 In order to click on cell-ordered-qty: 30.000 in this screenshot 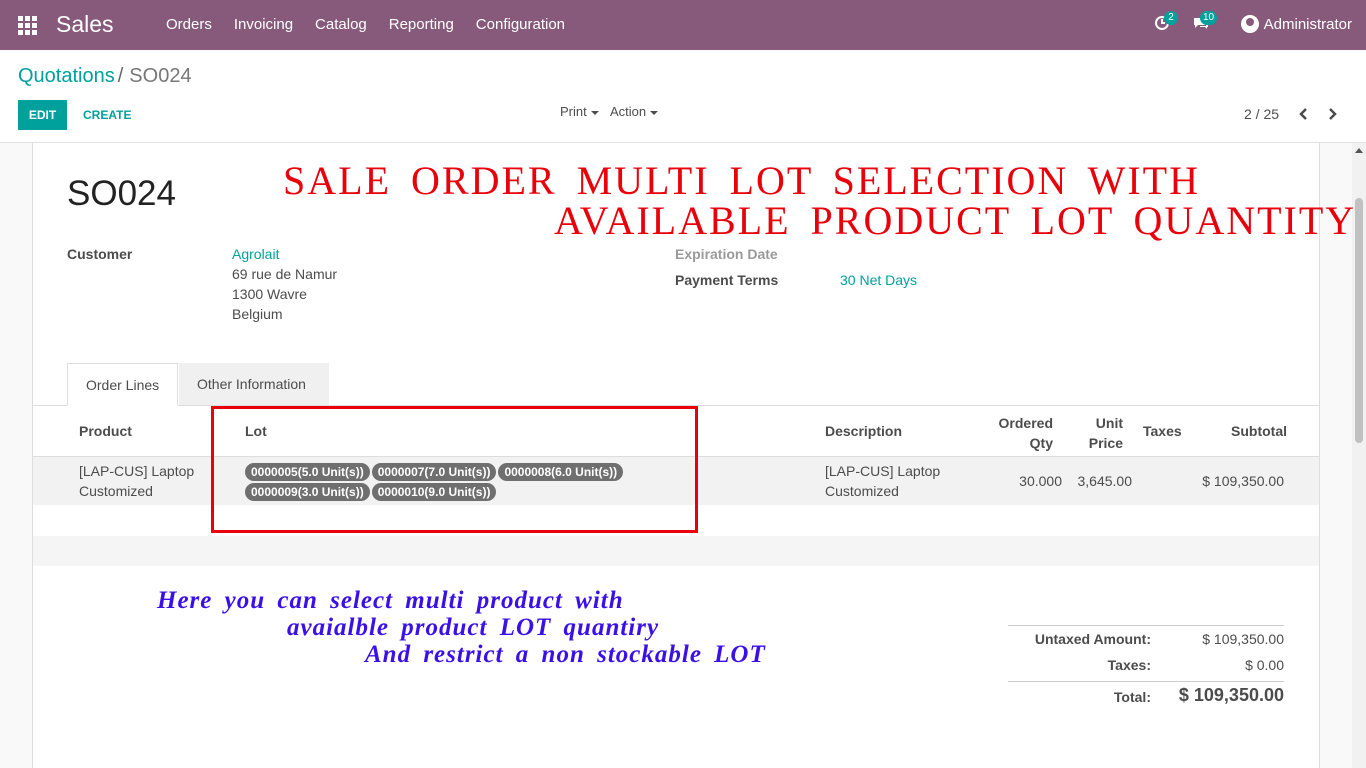, I will do `click(1040, 481)`.